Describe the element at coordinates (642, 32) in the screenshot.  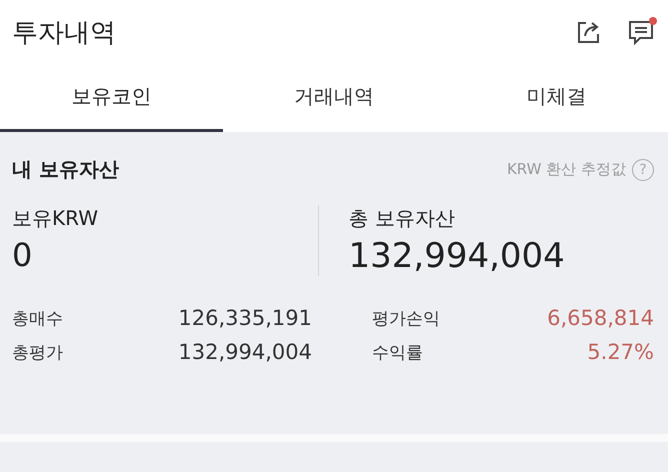
I see `chat-icon` at that location.